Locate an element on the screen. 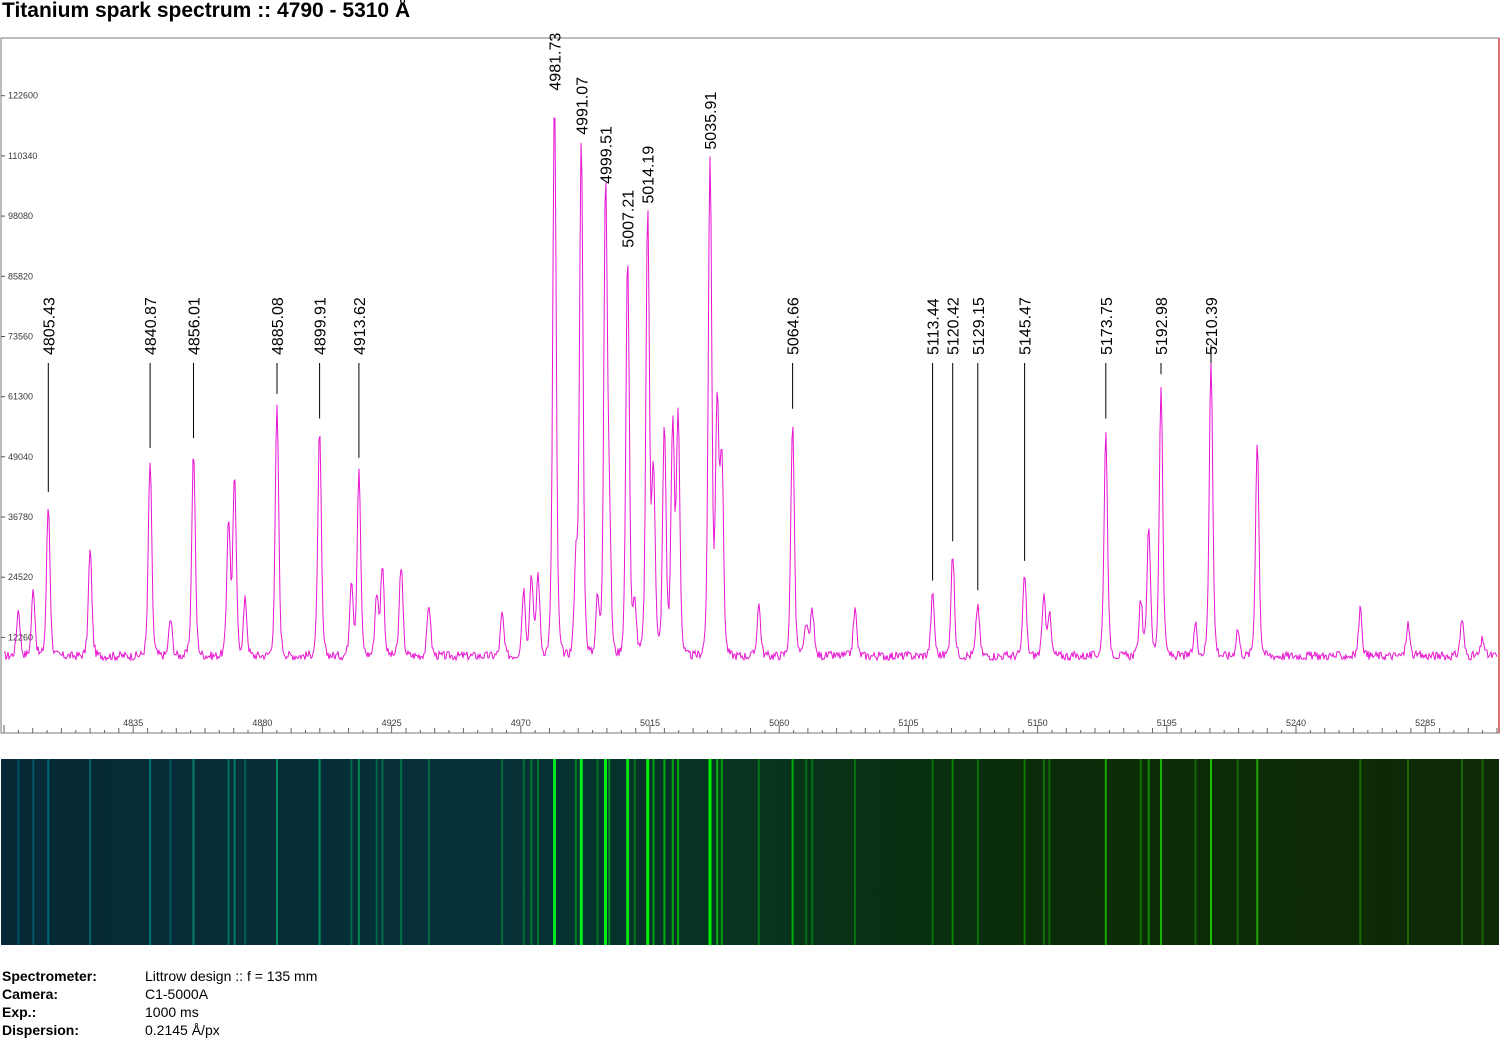 The height and width of the screenshot is (1044, 1500). info-value: 0.2145 Å/px is located at coordinates (182, 1030).